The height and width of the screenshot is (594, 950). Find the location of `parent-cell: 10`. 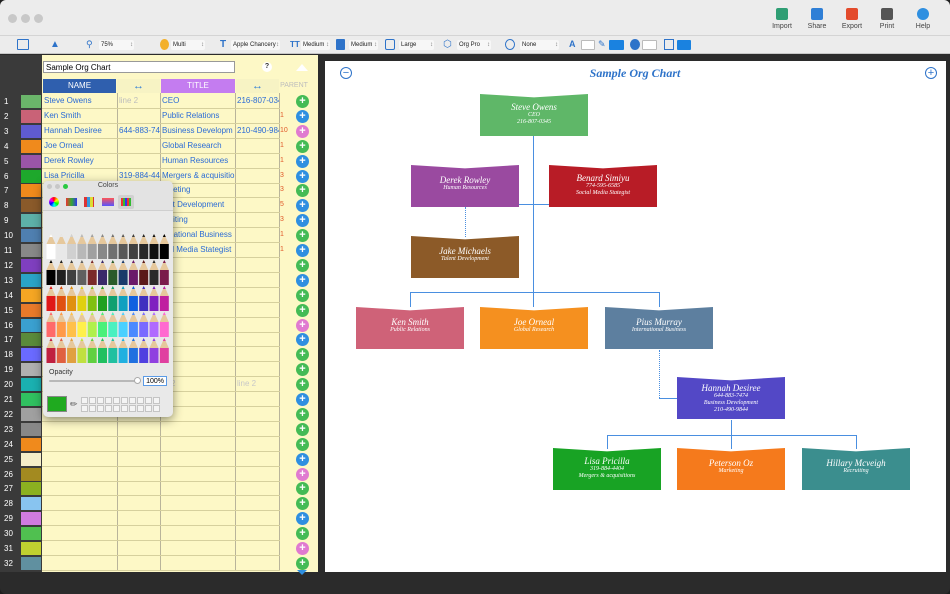

parent-cell: 10 is located at coordinates (287, 131).